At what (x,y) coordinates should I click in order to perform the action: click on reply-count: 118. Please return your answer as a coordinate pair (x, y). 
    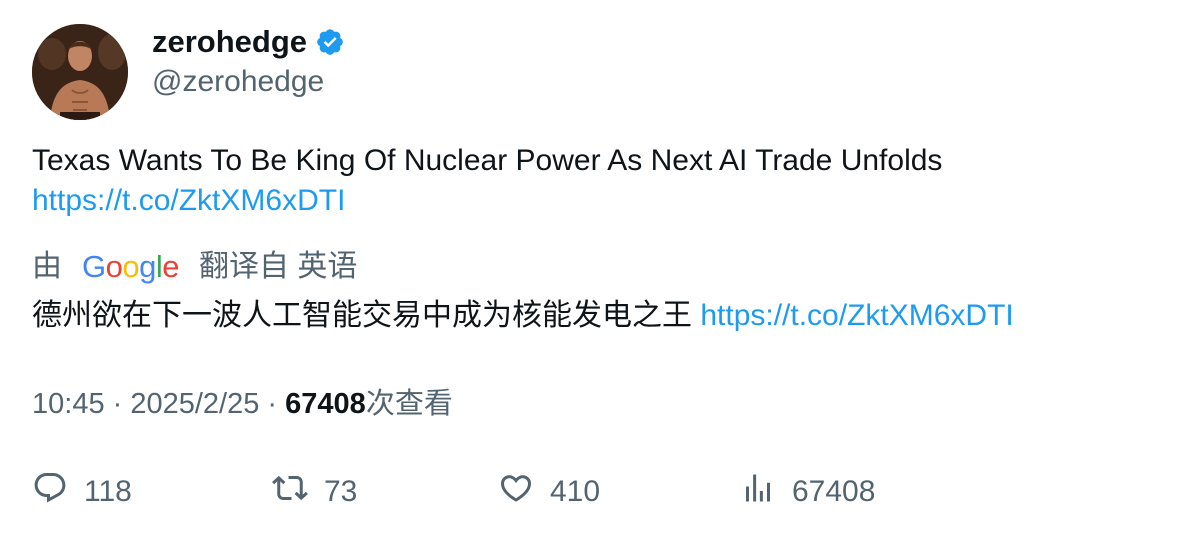
    Looking at the image, I should click on (108, 491).